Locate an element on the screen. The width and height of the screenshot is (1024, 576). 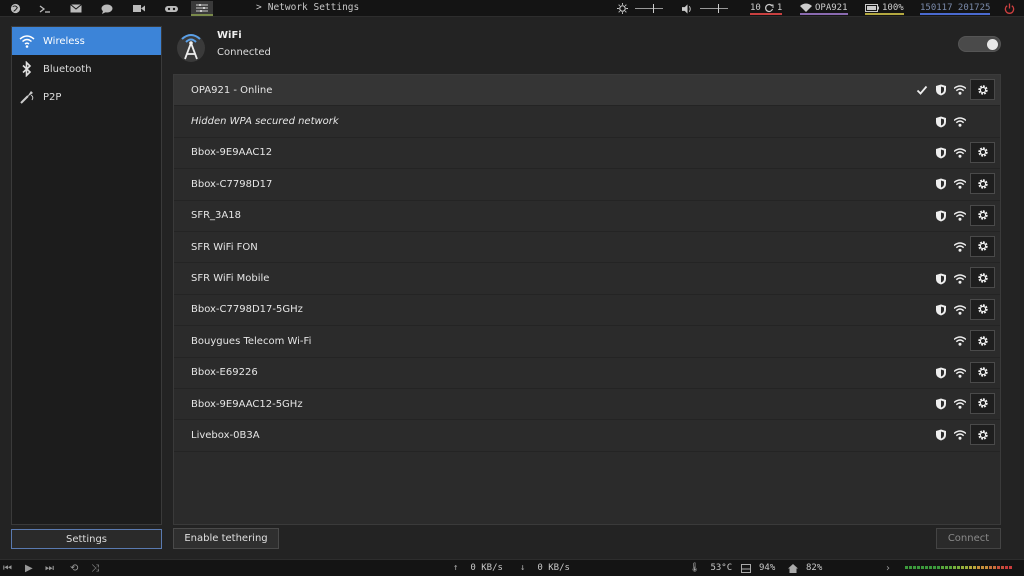
volume-control is located at coordinates (705, 8).